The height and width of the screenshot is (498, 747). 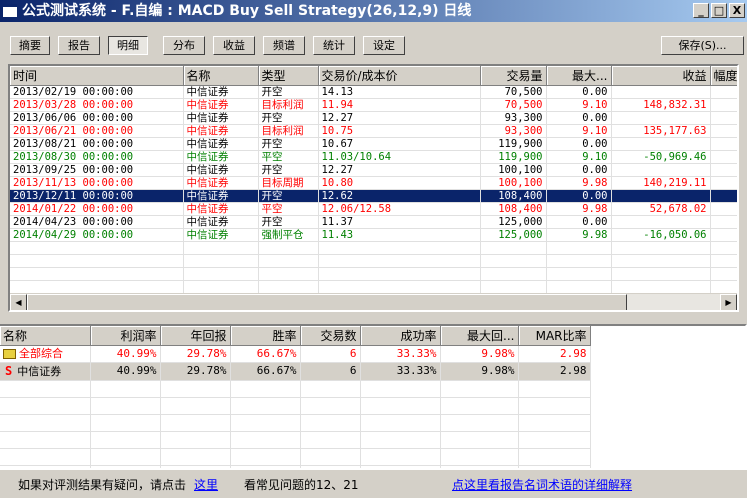 I want to click on cell-text: 119,900, so click(x=520, y=156).